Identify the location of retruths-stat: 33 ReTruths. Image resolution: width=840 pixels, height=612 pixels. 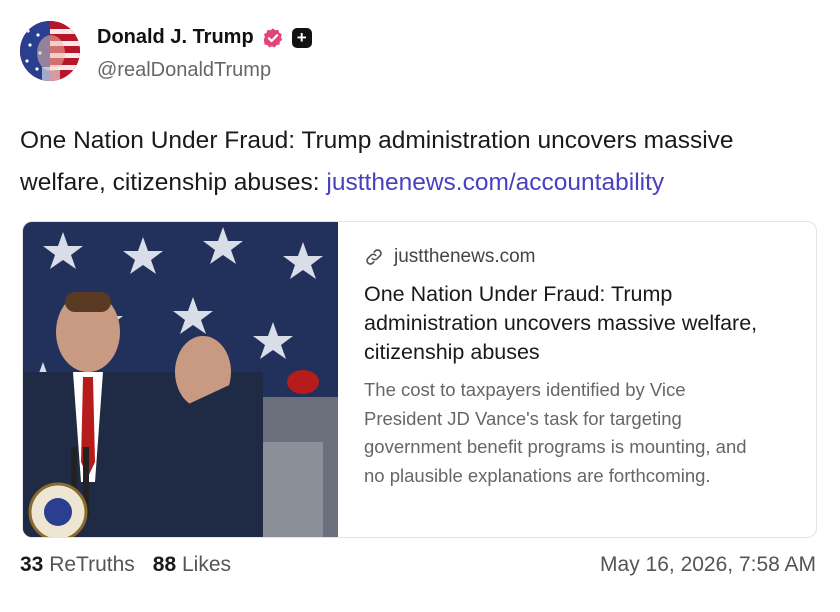
(77, 565).